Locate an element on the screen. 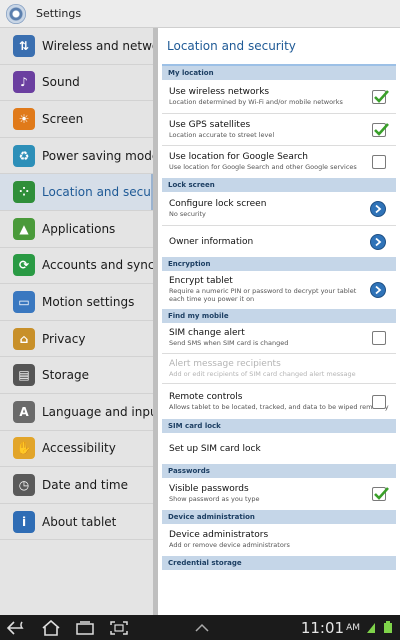 The width and height of the screenshot is (400, 640). status-time: 11:01 is located at coordinates (322, 627).